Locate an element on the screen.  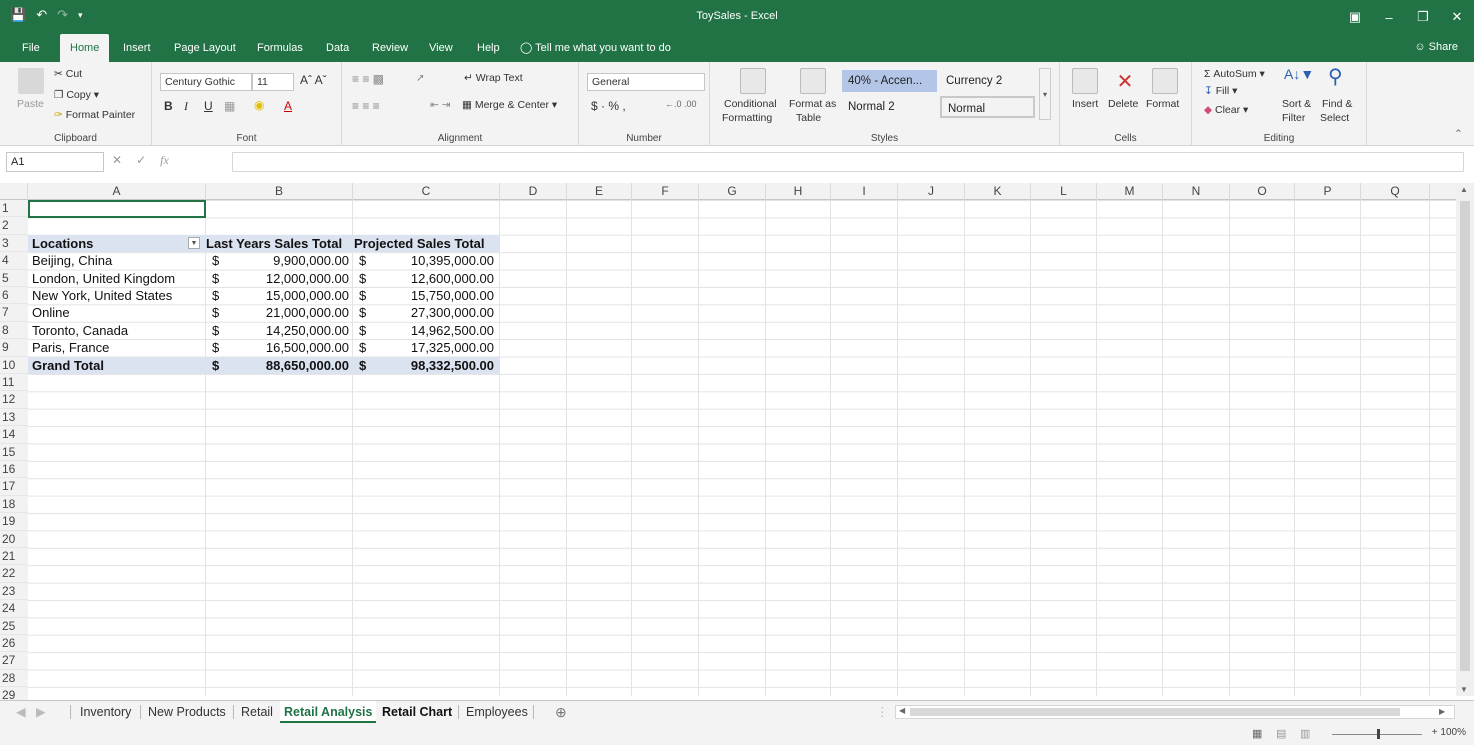
page-break-view-icon: ▥ is located at coordinates (1305, 733).